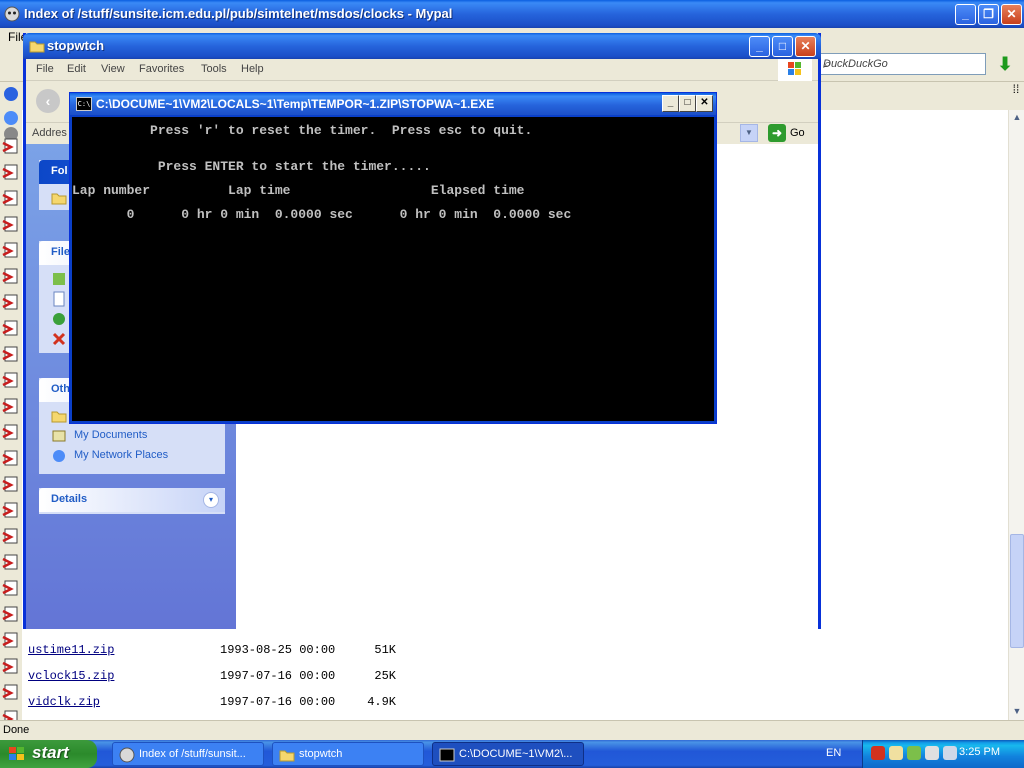  Describe the element at coordinates (110, 435) in the screenshot. I see `my-documents-link: My Documents` at that location.